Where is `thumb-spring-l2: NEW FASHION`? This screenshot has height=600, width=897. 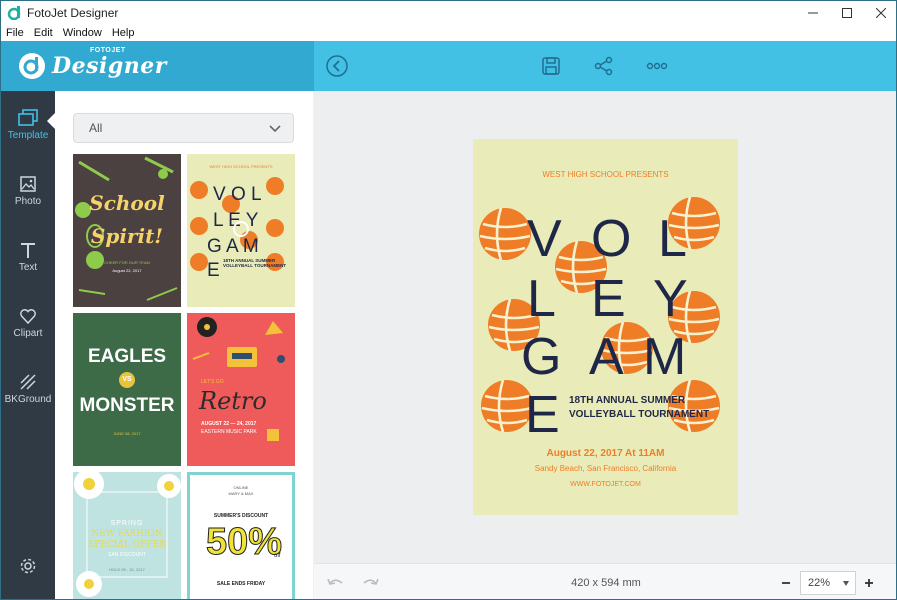 thumb-spring-l2: NEW FASHION is located at coordinates (127, 534).